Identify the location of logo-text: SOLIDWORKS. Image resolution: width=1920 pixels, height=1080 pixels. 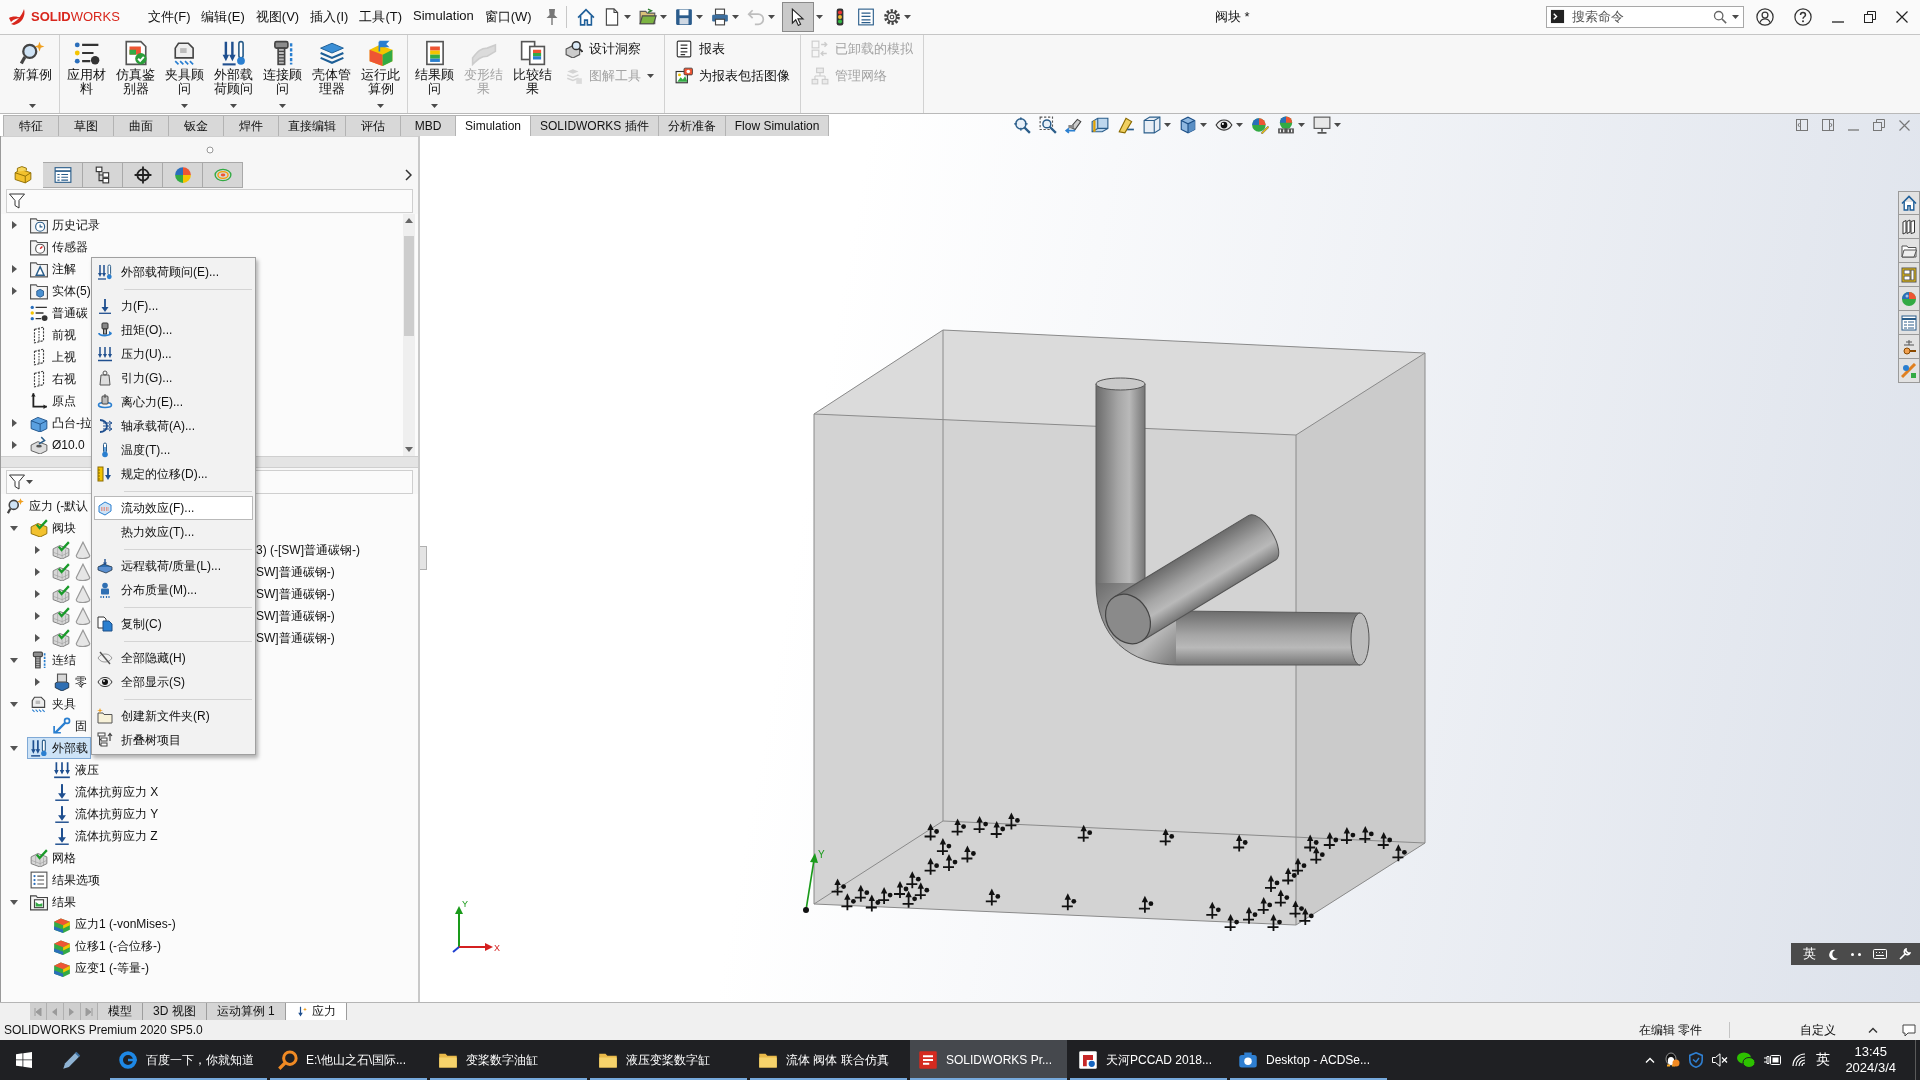
(75, 17).